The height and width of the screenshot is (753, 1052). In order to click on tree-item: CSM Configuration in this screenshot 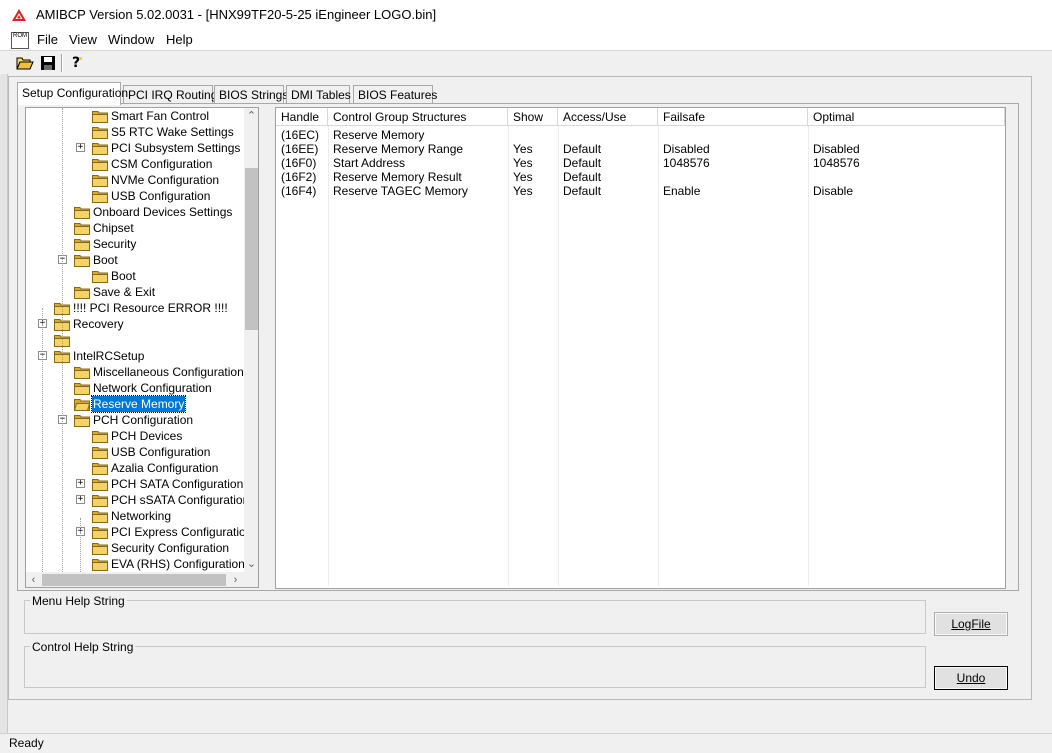, I will do `click(136, 164)`.